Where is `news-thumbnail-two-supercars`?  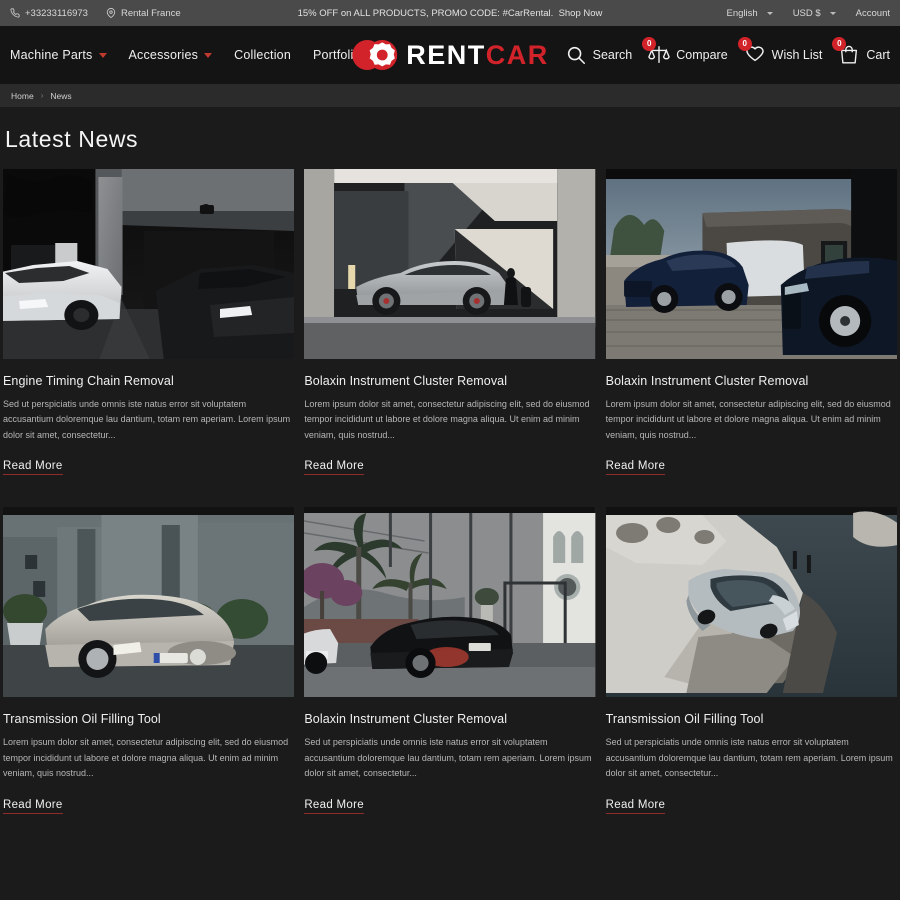
news-thumbnail-two-supercars is located at coordinates (149, 264).